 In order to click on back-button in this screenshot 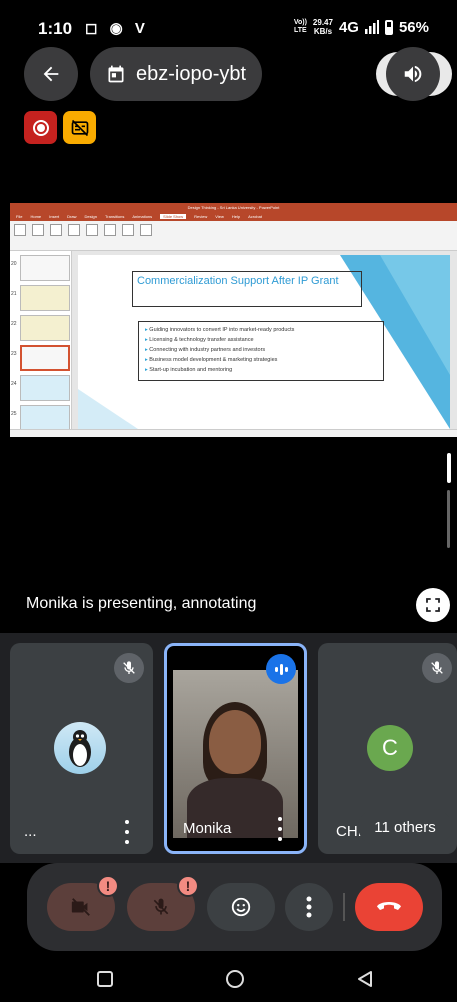, I will do `click(51, 74)`.